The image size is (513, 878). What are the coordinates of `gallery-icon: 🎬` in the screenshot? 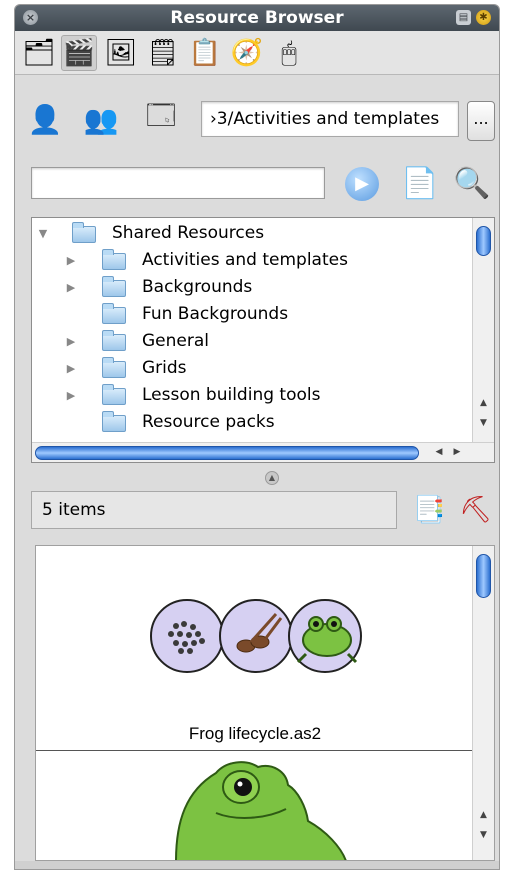 It's located at (79, 53).